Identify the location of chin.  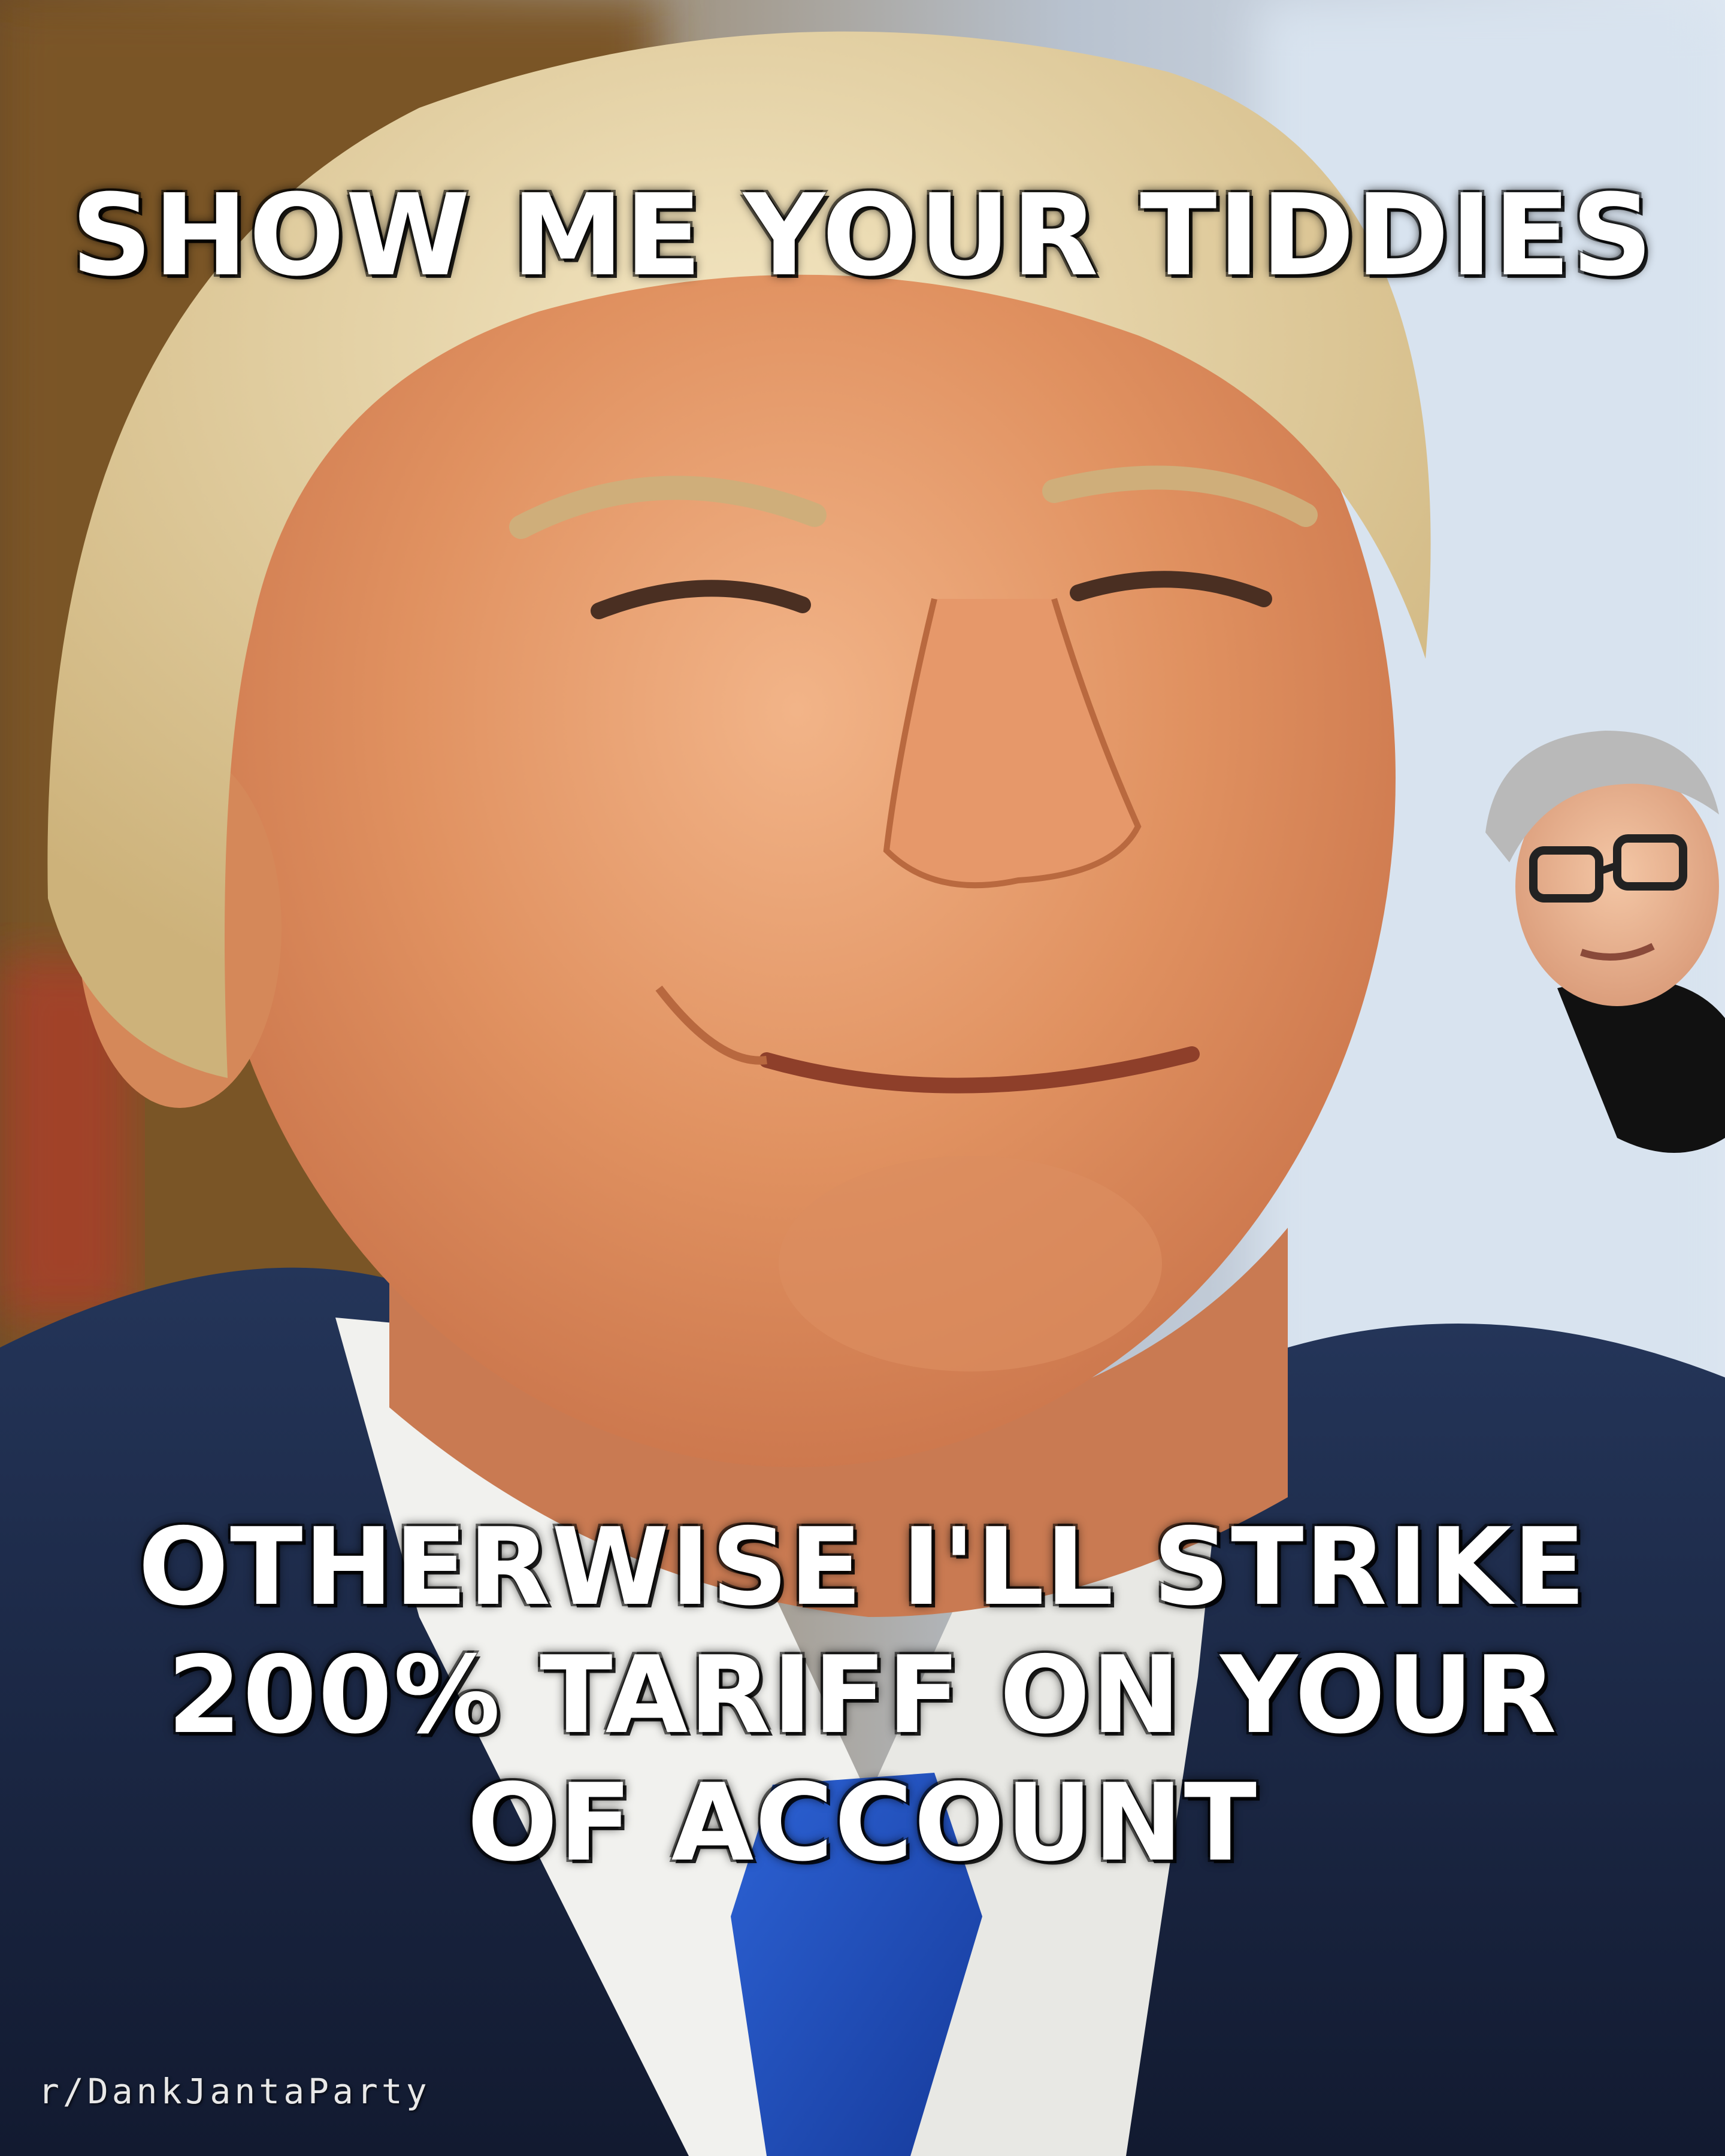
(970, 1263).